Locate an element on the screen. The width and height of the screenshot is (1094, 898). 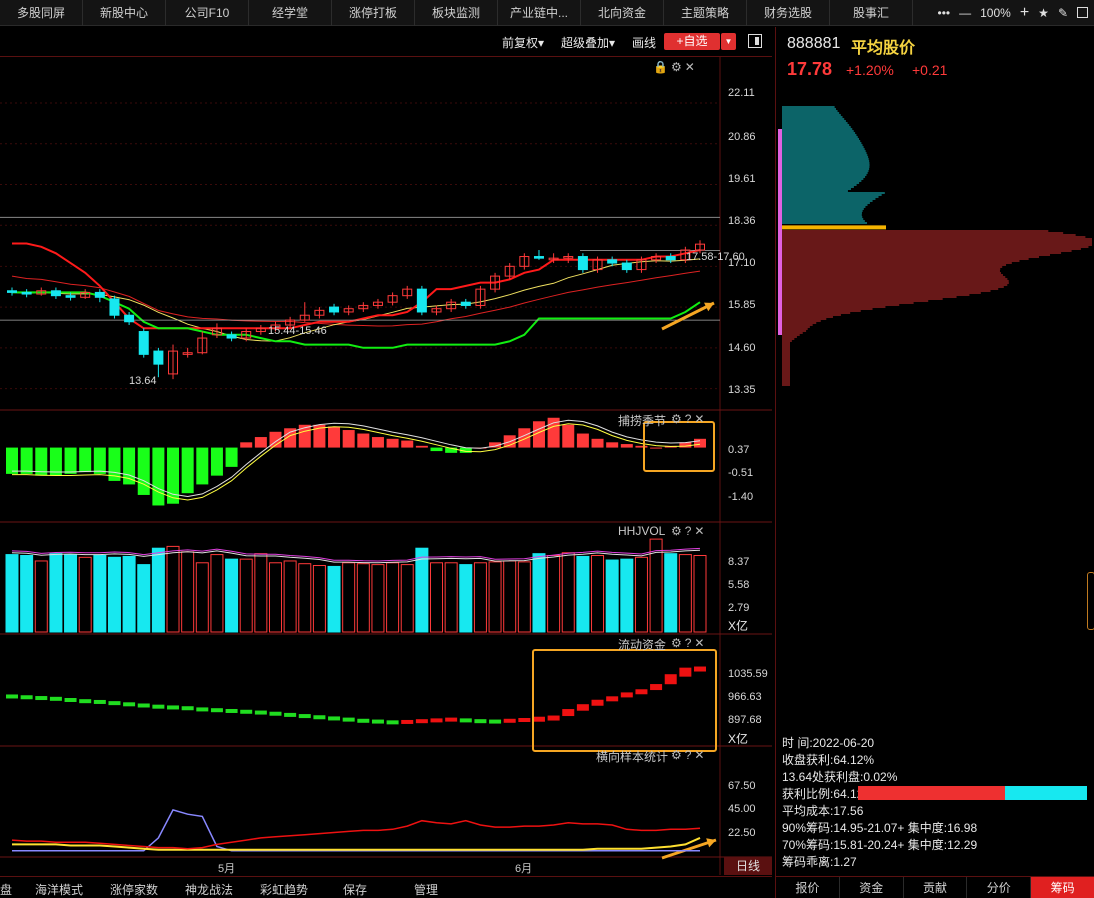
chip-distribution is located at coordinates (935, 246).